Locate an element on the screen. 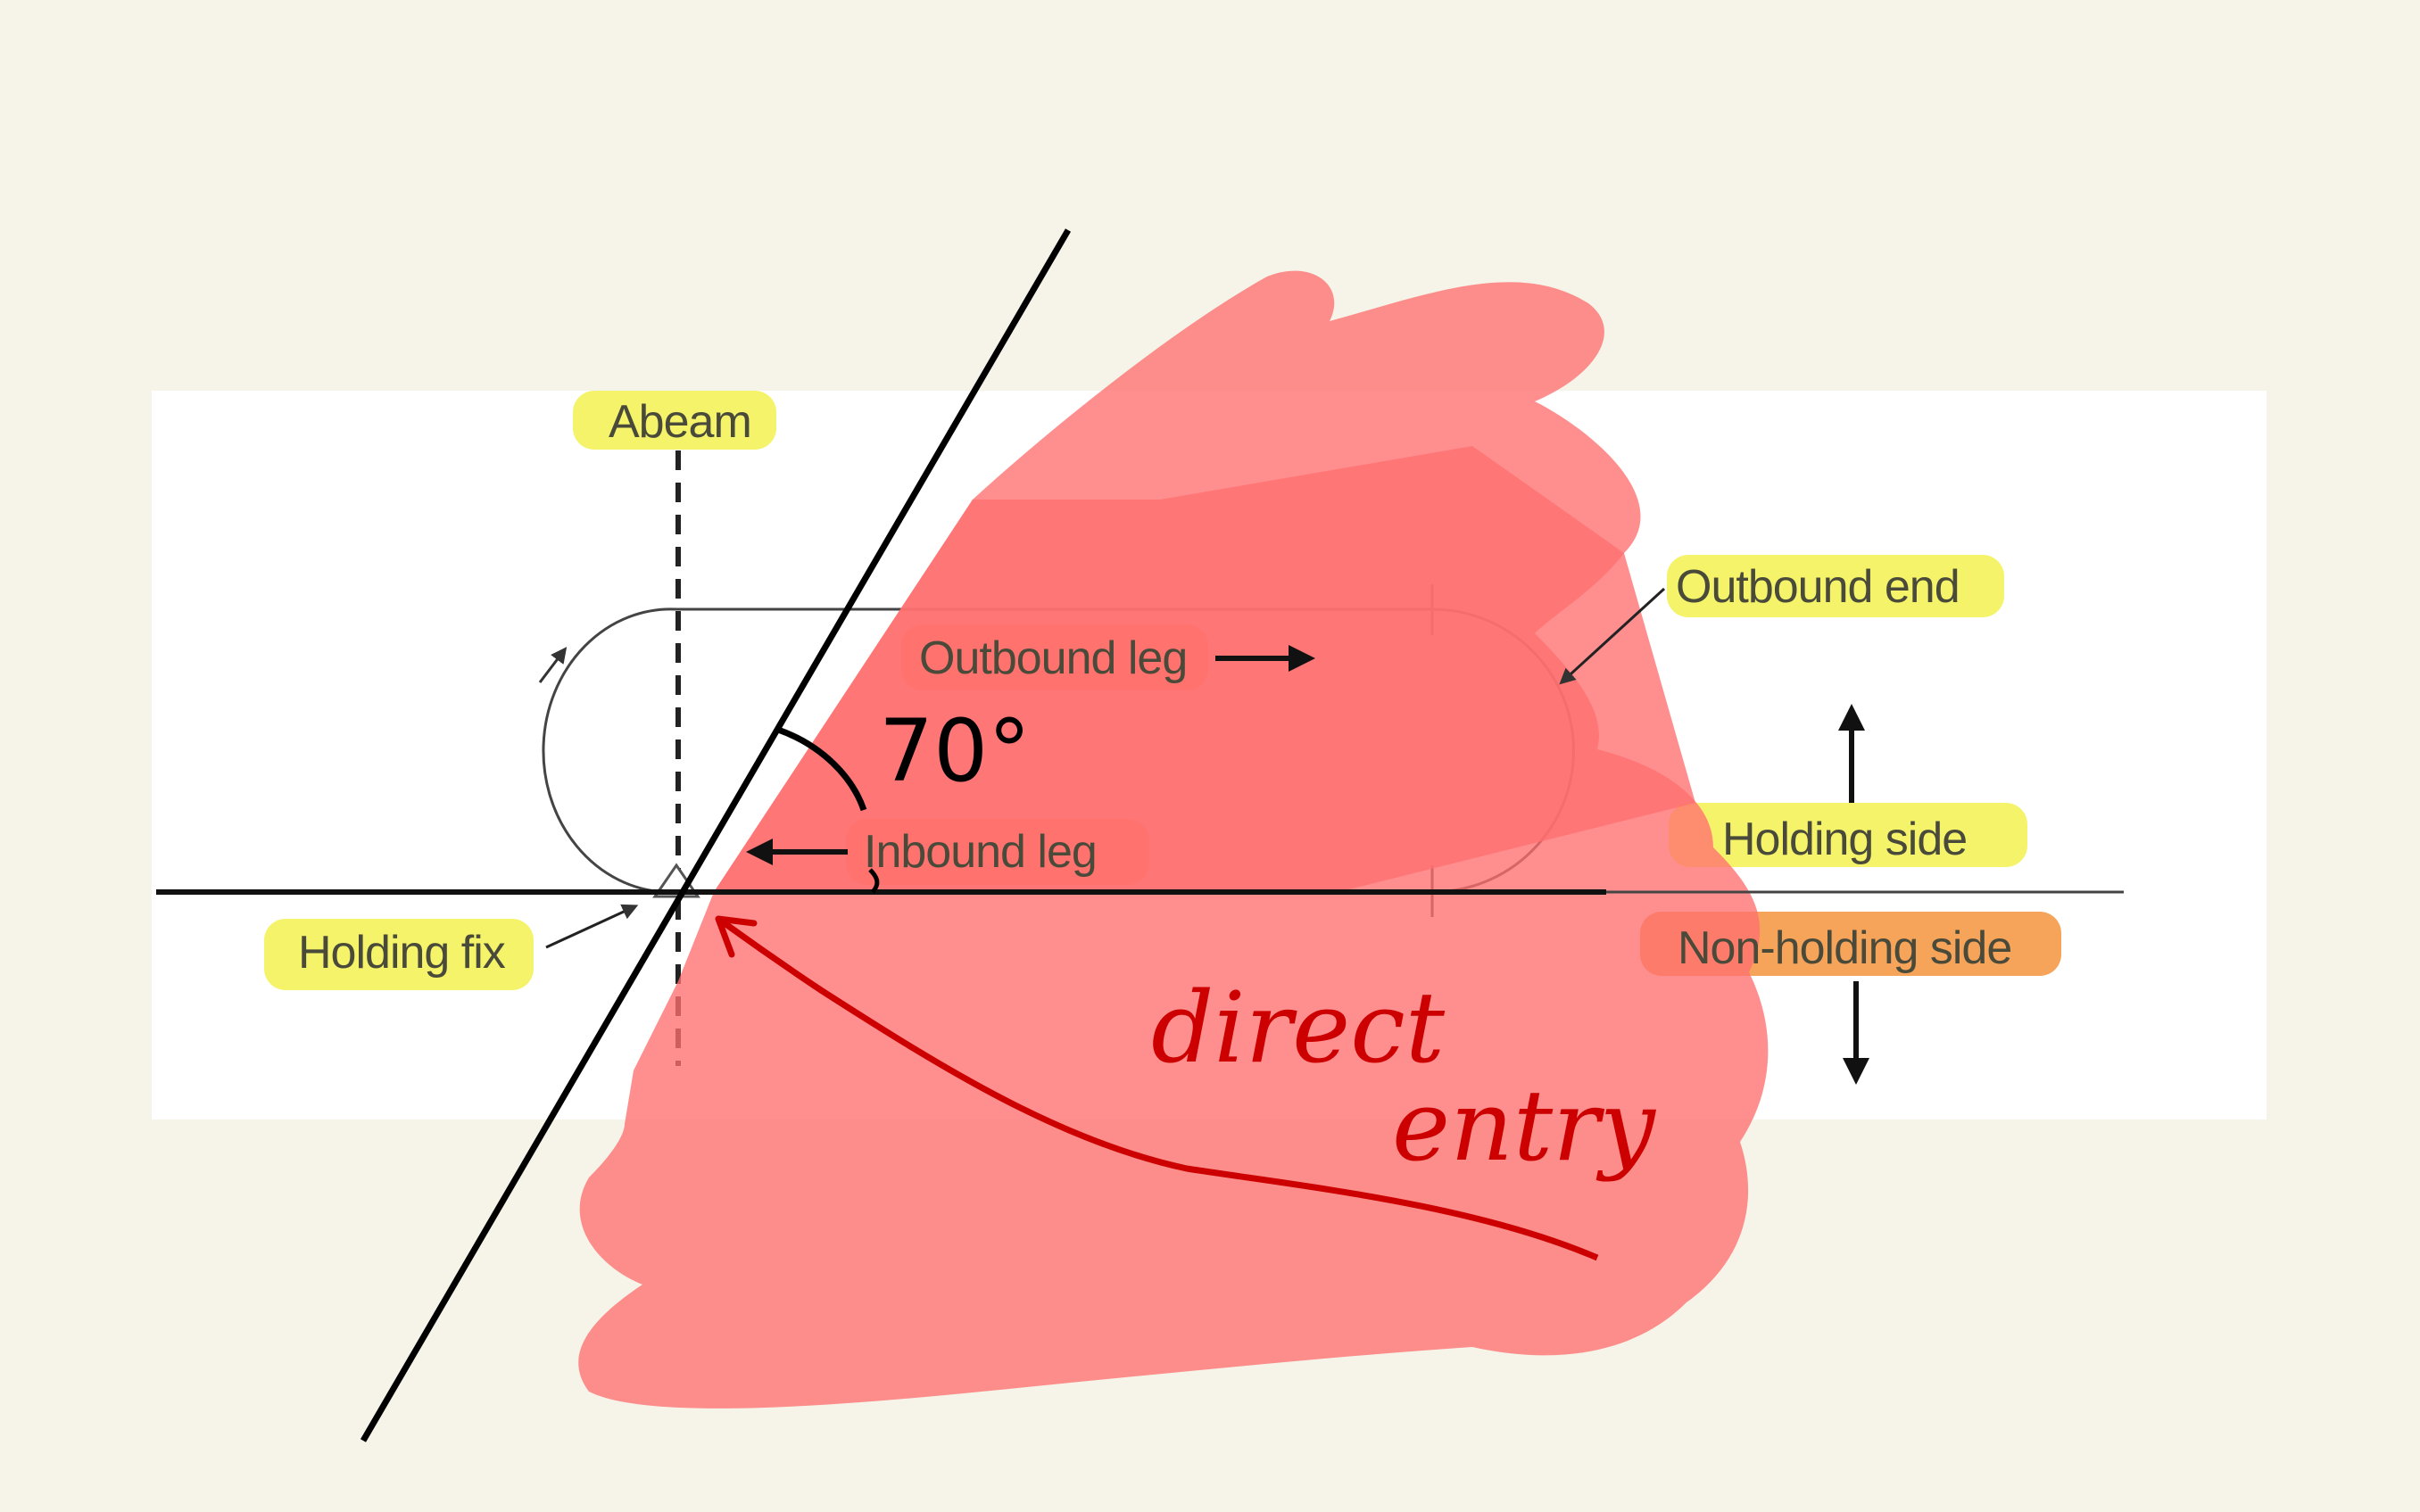 Image resolution: width=2420 pixels, height=1512 pixels. inbound-leg-label: Inbound leg is located at coordinates (980, 852).